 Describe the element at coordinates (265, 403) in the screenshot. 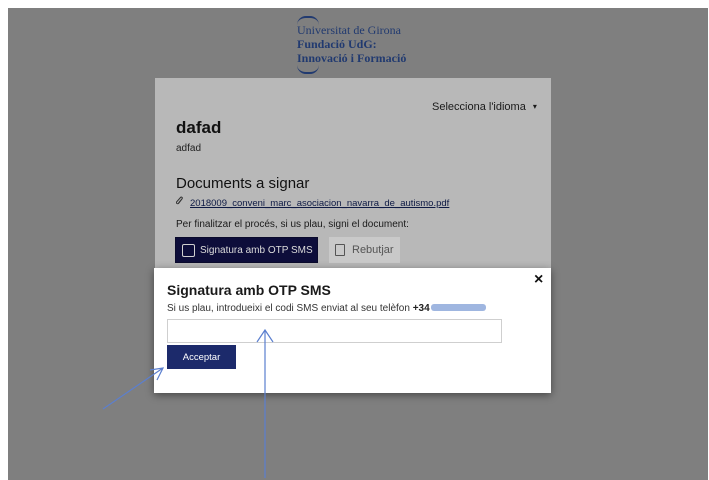

I see `arrow-to-input` at that location.